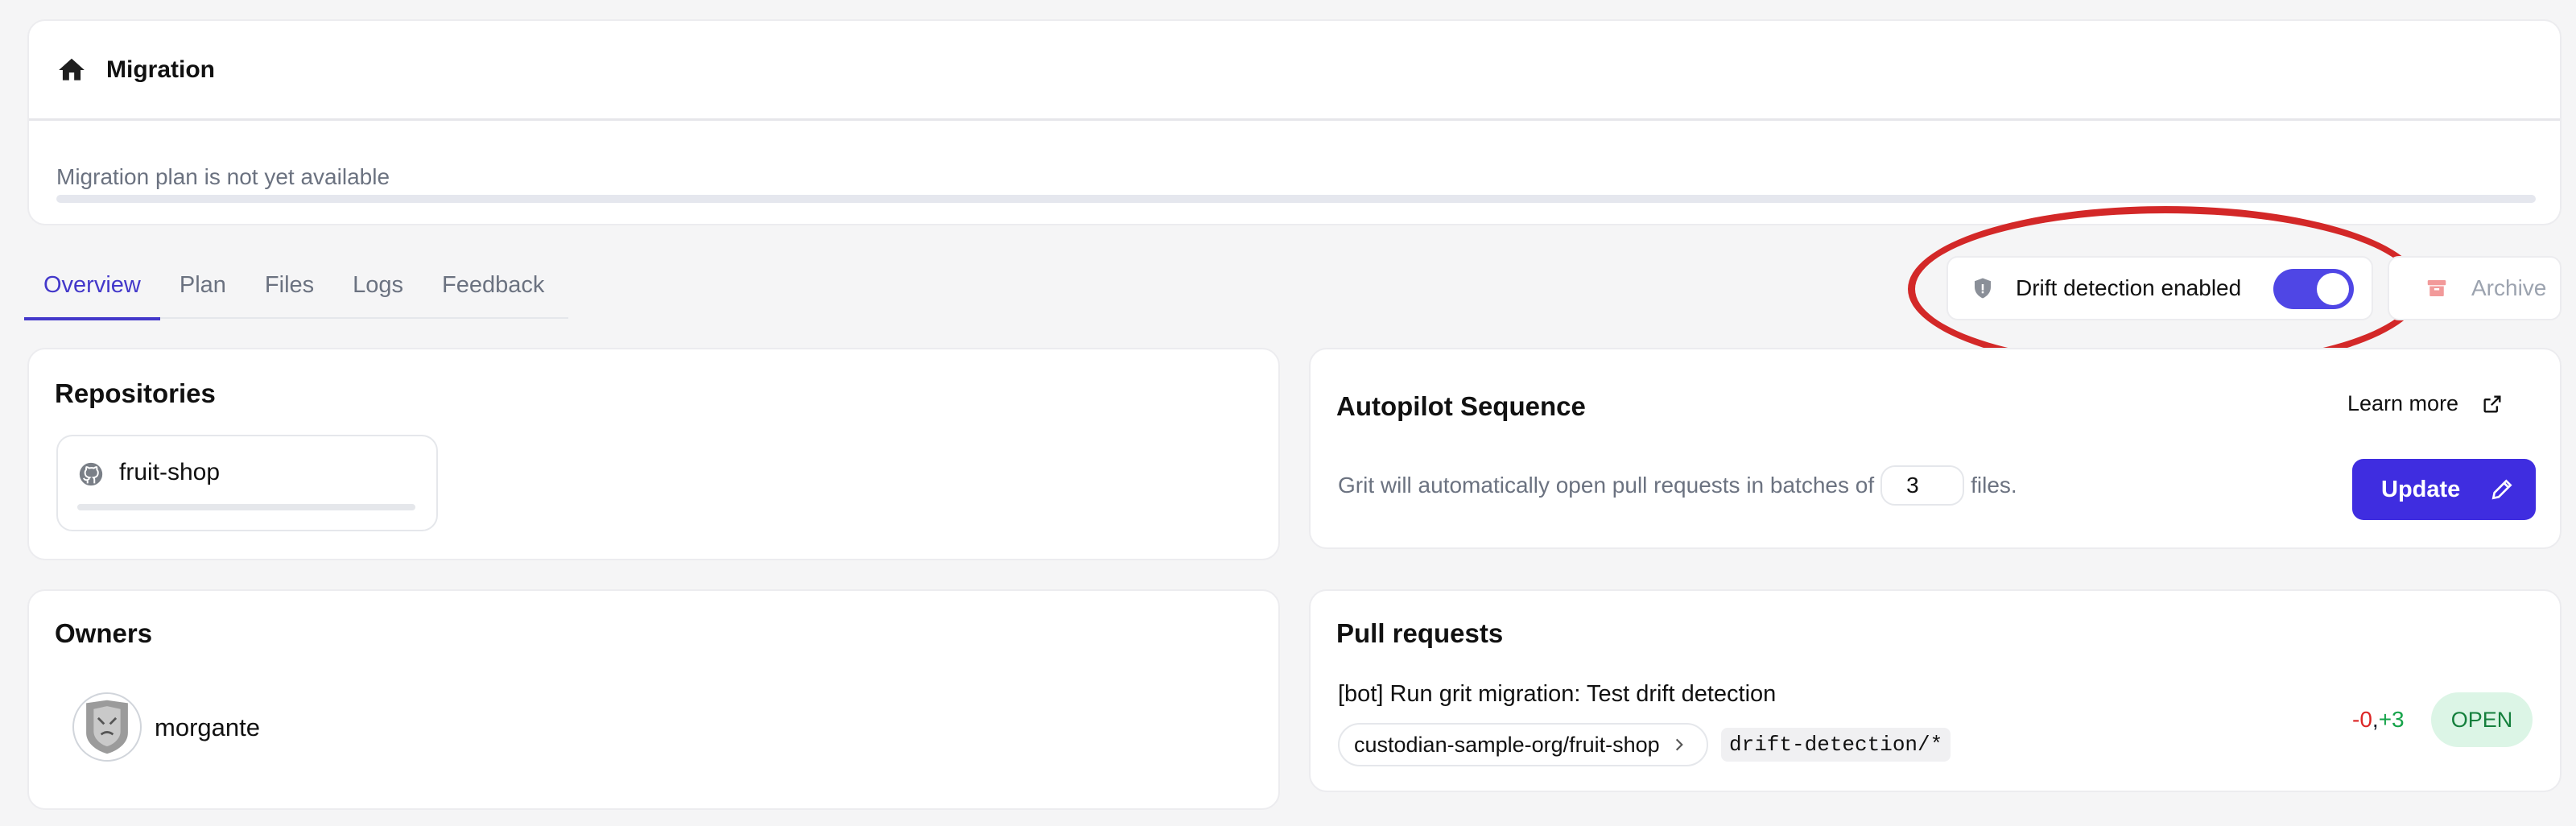 This screenshot has width=2576, height=826. What do you see at coordinates (247, 483) in the screenshot?
I see `repository-chip: fruit-shop` at bounding box center [247, 483].